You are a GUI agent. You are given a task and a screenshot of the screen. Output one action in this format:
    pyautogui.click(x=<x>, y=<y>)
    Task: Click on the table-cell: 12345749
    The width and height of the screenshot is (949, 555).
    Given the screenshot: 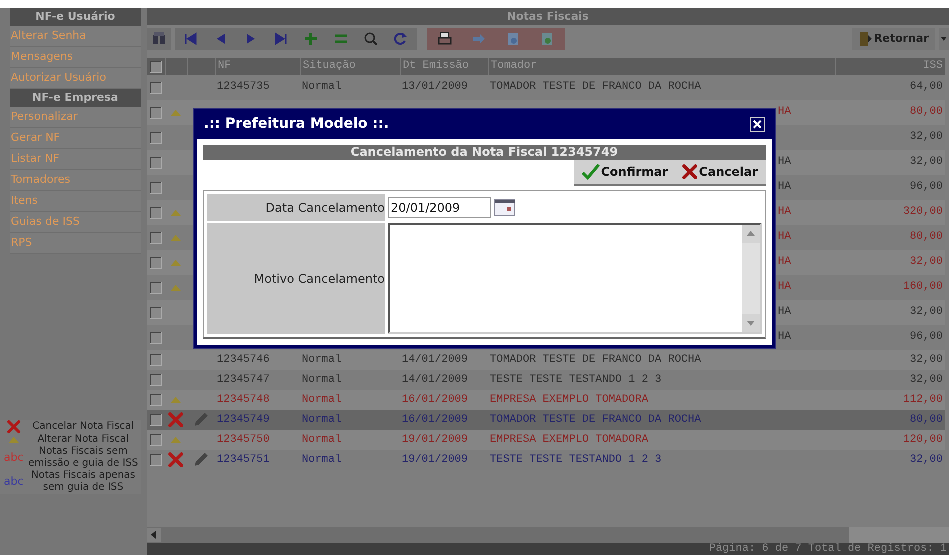 What is the action you would take?
    pyautogui.click(x=243, y=420)
    